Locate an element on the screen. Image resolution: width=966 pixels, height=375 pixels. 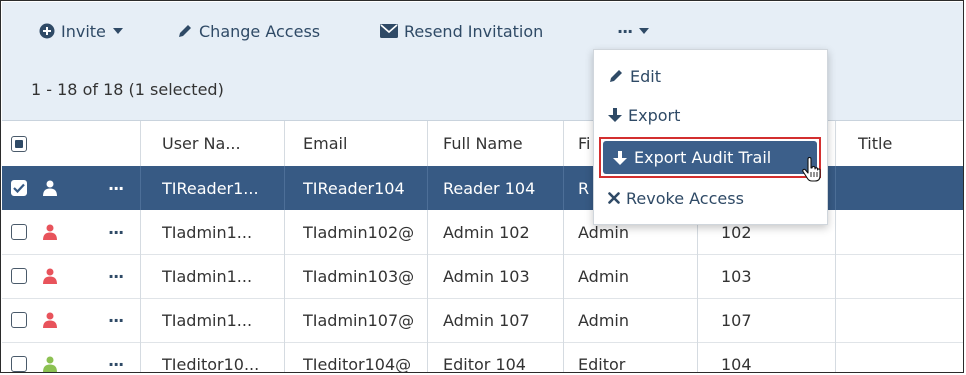
menu-item-edit: Edit is located at coordinates (710, 76).